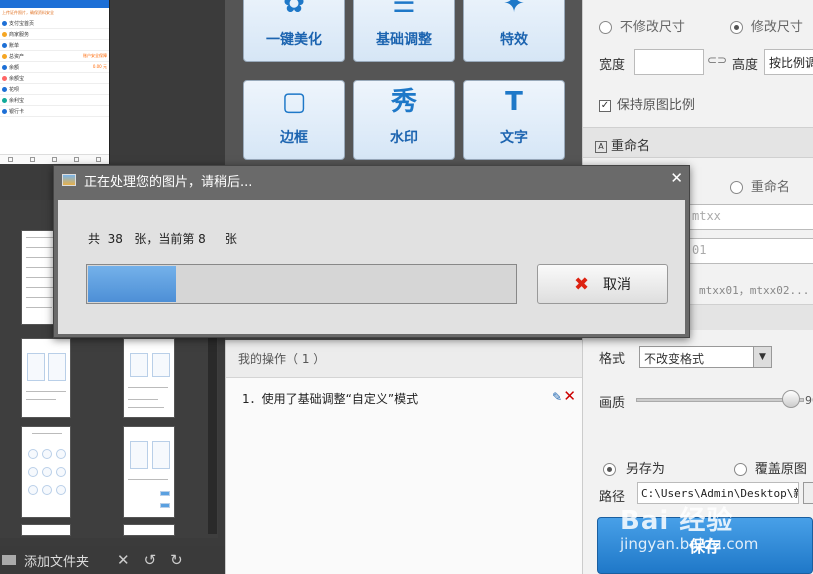 This screenshot has width=813, height=574. What do you see at coordinates (642, 25) in the screenshot?
I see `no-resize-option: 不修改尺寸` at bounding box center [642, 25].